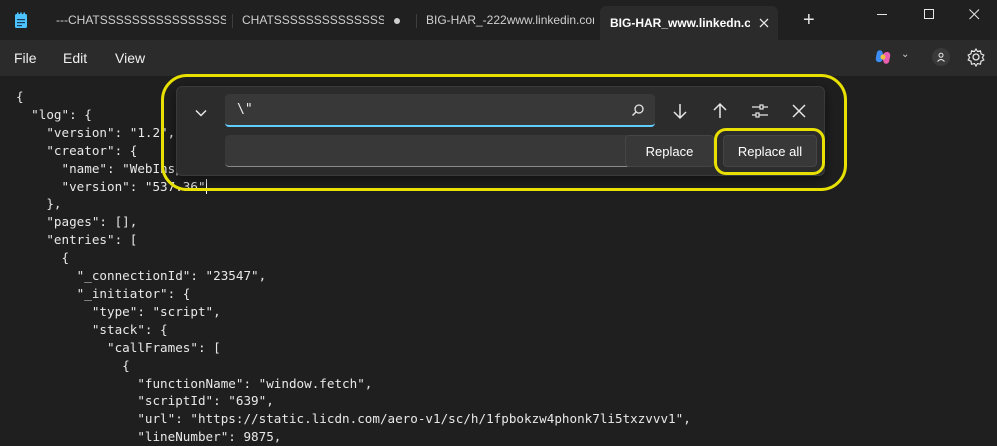  What do you see at coordinates (96, 132) in the screenshot?
I see `code-line: "version": "1.2",` at bounding box center [96, 132].